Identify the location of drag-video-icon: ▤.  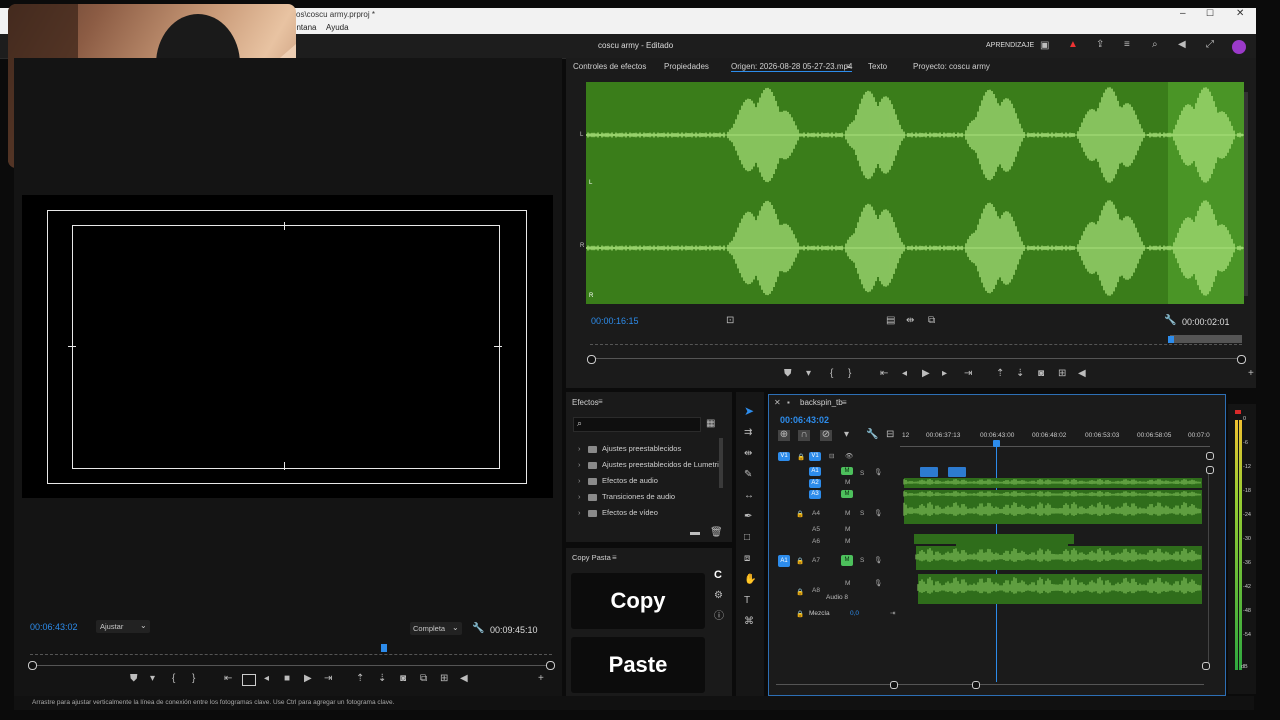
(890, 321).